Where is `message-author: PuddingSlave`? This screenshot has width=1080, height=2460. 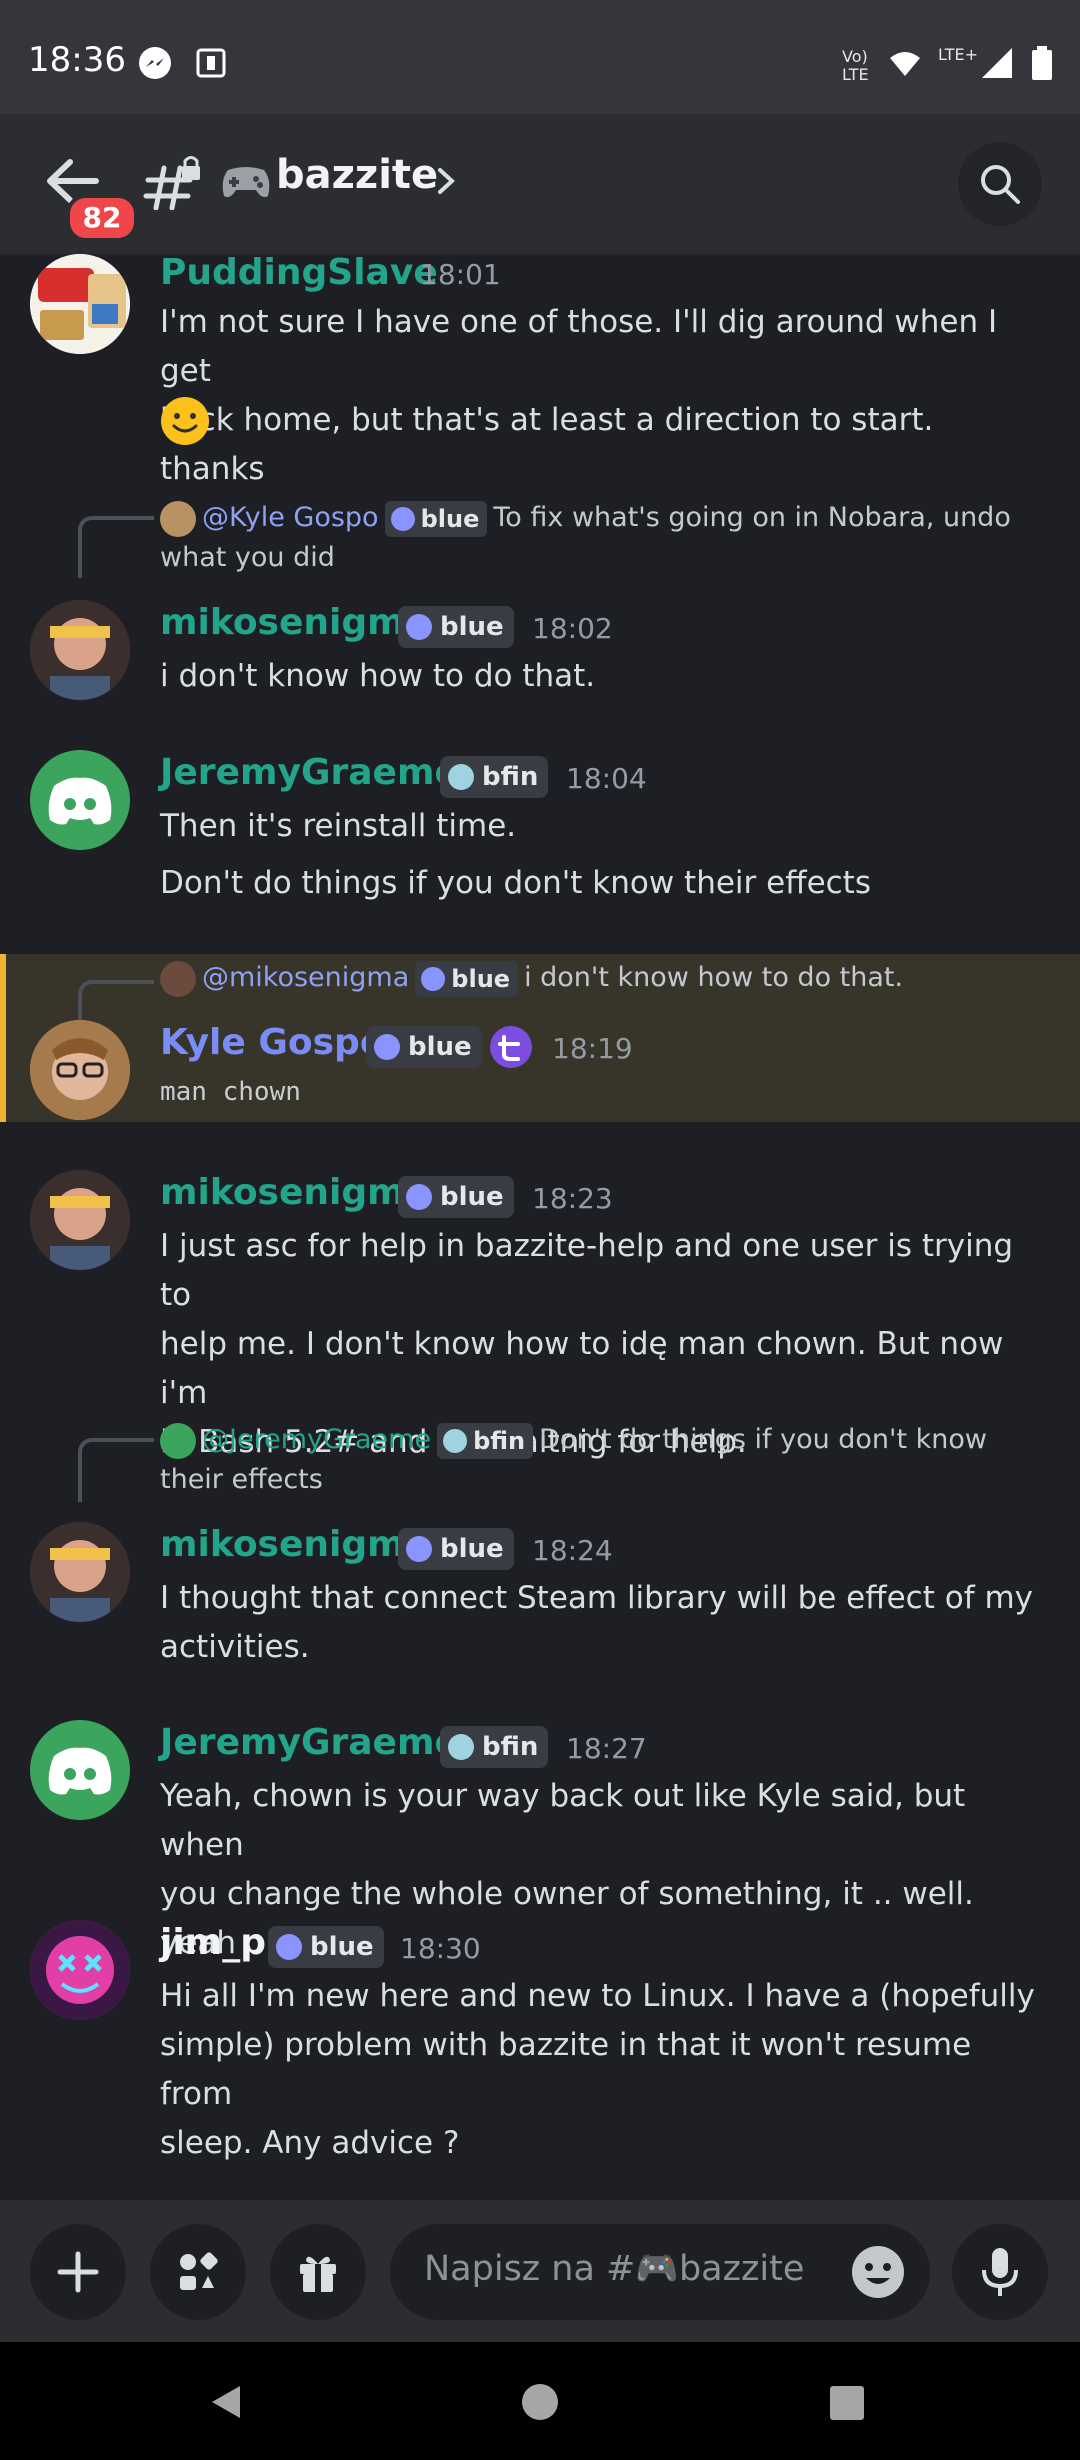
message-author: PuddingSlave is located at coordinates (299, 273).